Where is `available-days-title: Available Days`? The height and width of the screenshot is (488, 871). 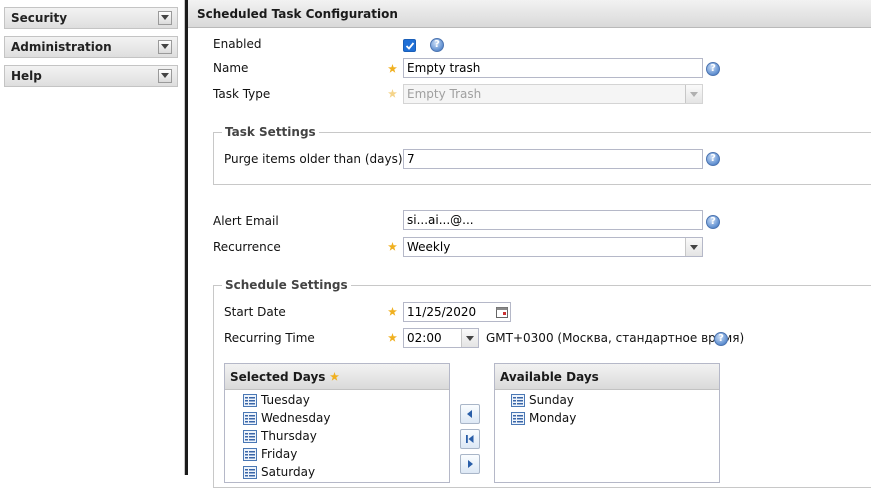
available-days-title: Available Days is located at coordinates (549, 377).